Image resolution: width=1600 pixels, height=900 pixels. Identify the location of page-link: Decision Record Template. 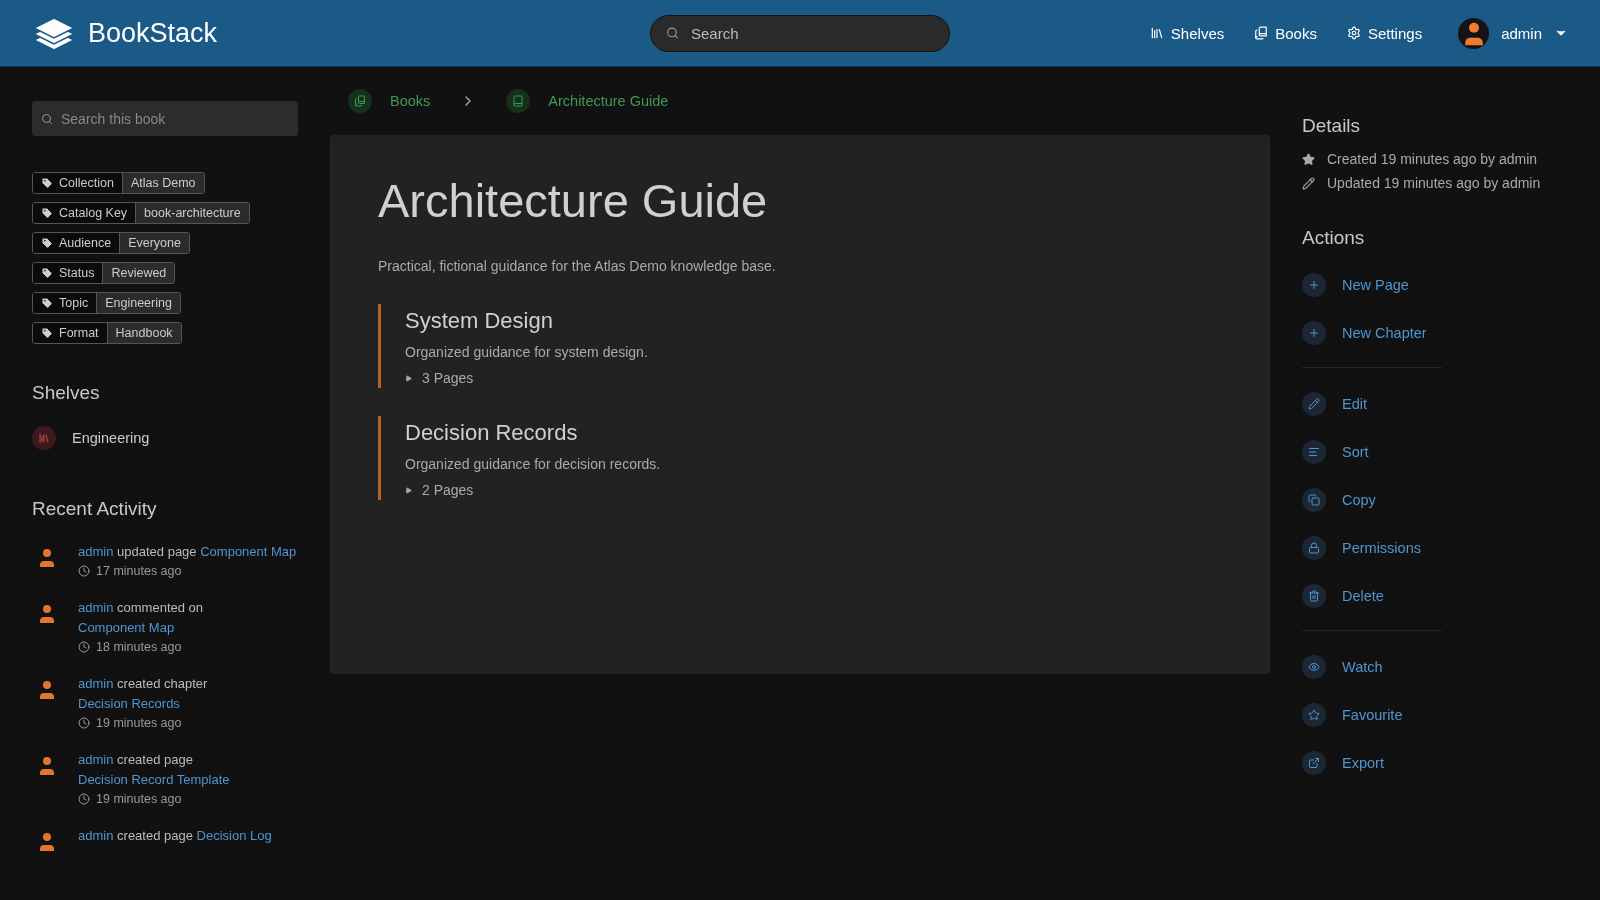
(154, 779).